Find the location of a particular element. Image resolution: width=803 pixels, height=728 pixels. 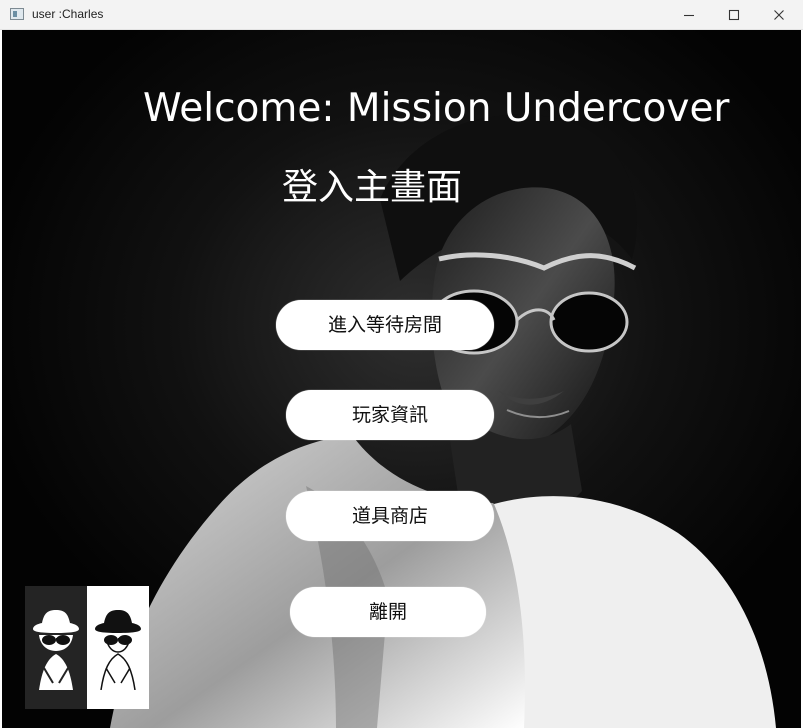

player-avatar-panel is located at coordinates (87, 647).